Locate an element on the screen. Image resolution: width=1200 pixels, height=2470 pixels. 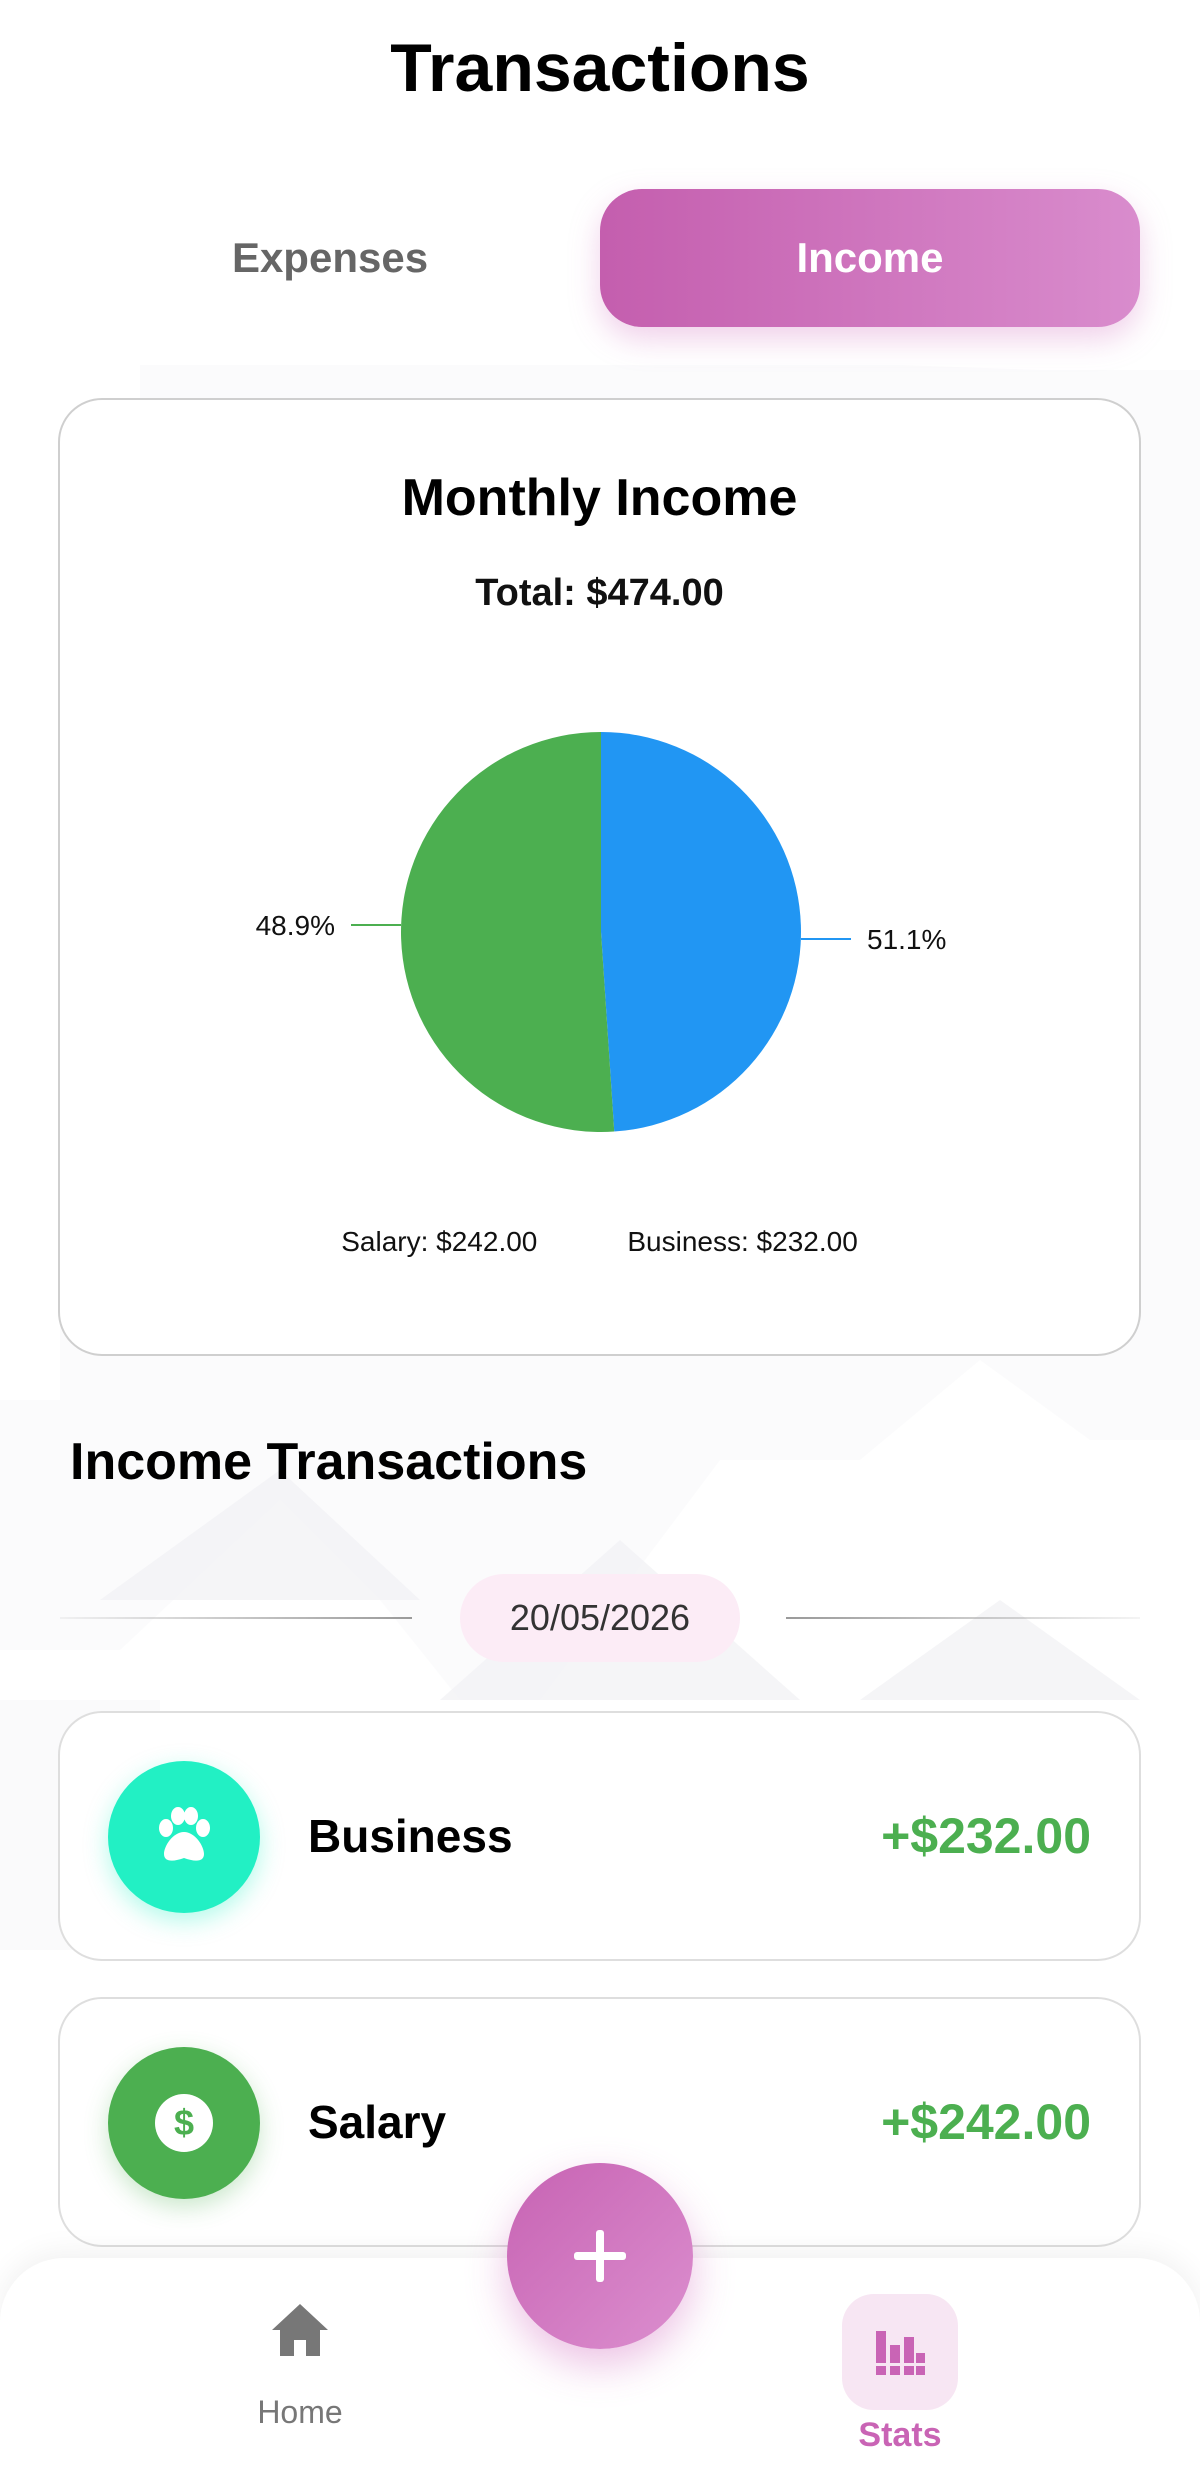
chart-legend: Salary: $242.00 Business: $232.00 is located at coordinates (599, 1242).